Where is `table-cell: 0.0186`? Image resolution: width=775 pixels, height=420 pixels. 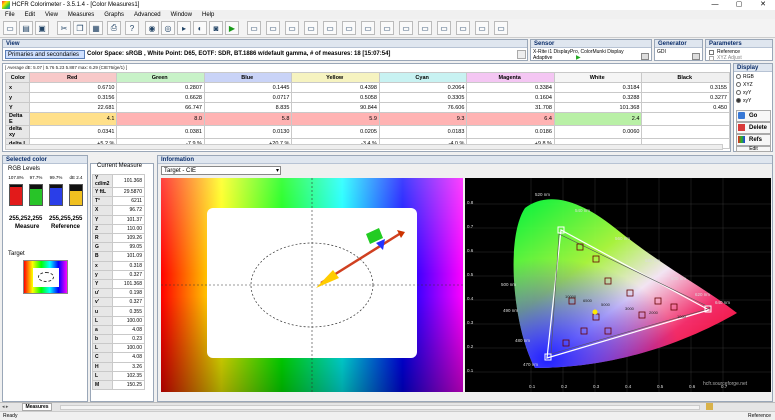 table-cell: 0.0186 is located at coordinates (510, 132).